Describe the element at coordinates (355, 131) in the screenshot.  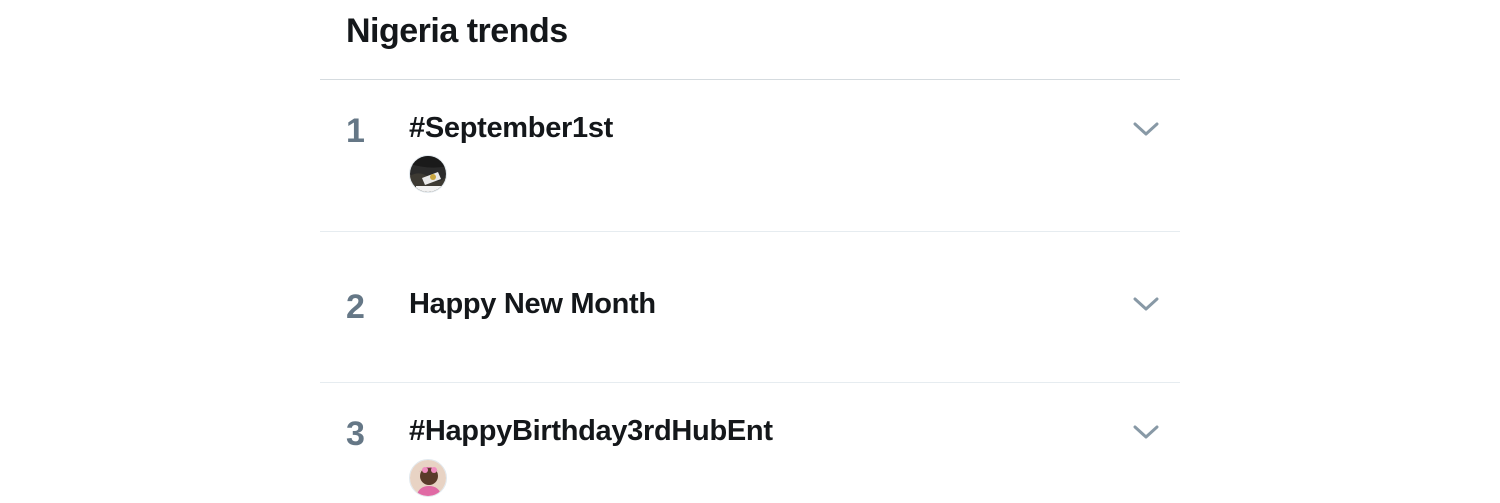
I see `trend-rank: 1` at that location.